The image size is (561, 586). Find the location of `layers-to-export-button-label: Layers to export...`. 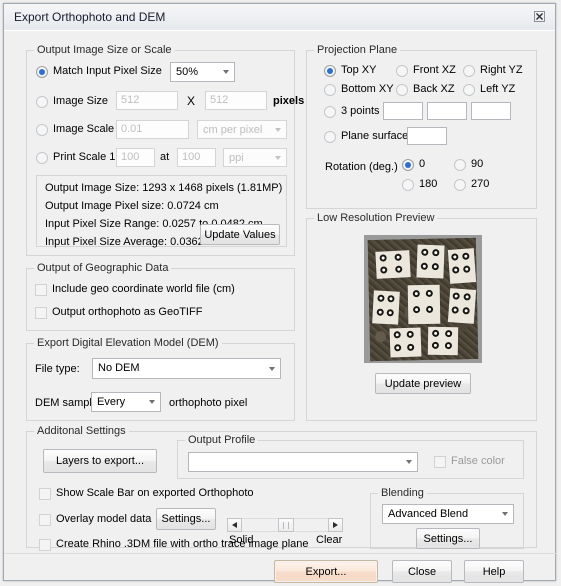

layers-to-export-button-label: Layers to export... is located at coordinates (100, 461).